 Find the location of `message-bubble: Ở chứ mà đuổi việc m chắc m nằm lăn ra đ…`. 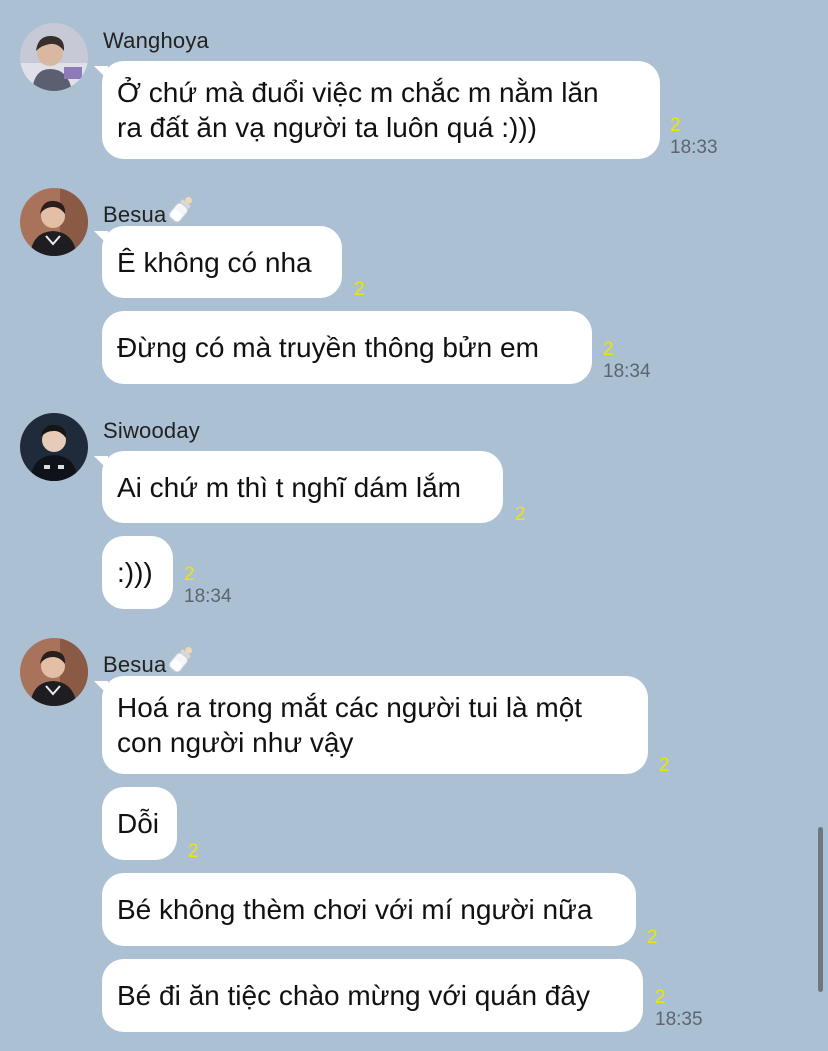

message-bubble: Ở chứ mà đuổi việc m chắc m nằm lăn ra đ… is located at coordinates (381, 110).